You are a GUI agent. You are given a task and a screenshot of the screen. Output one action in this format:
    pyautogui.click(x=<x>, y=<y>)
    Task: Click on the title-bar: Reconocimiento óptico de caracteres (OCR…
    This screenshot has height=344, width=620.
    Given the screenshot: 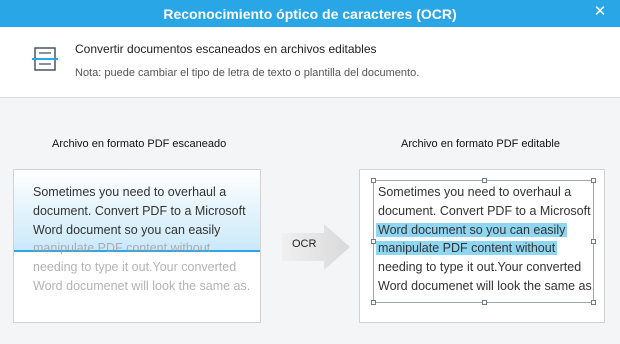 What is the action you would take?
    pyautogui.click(x=310, y=13)
    